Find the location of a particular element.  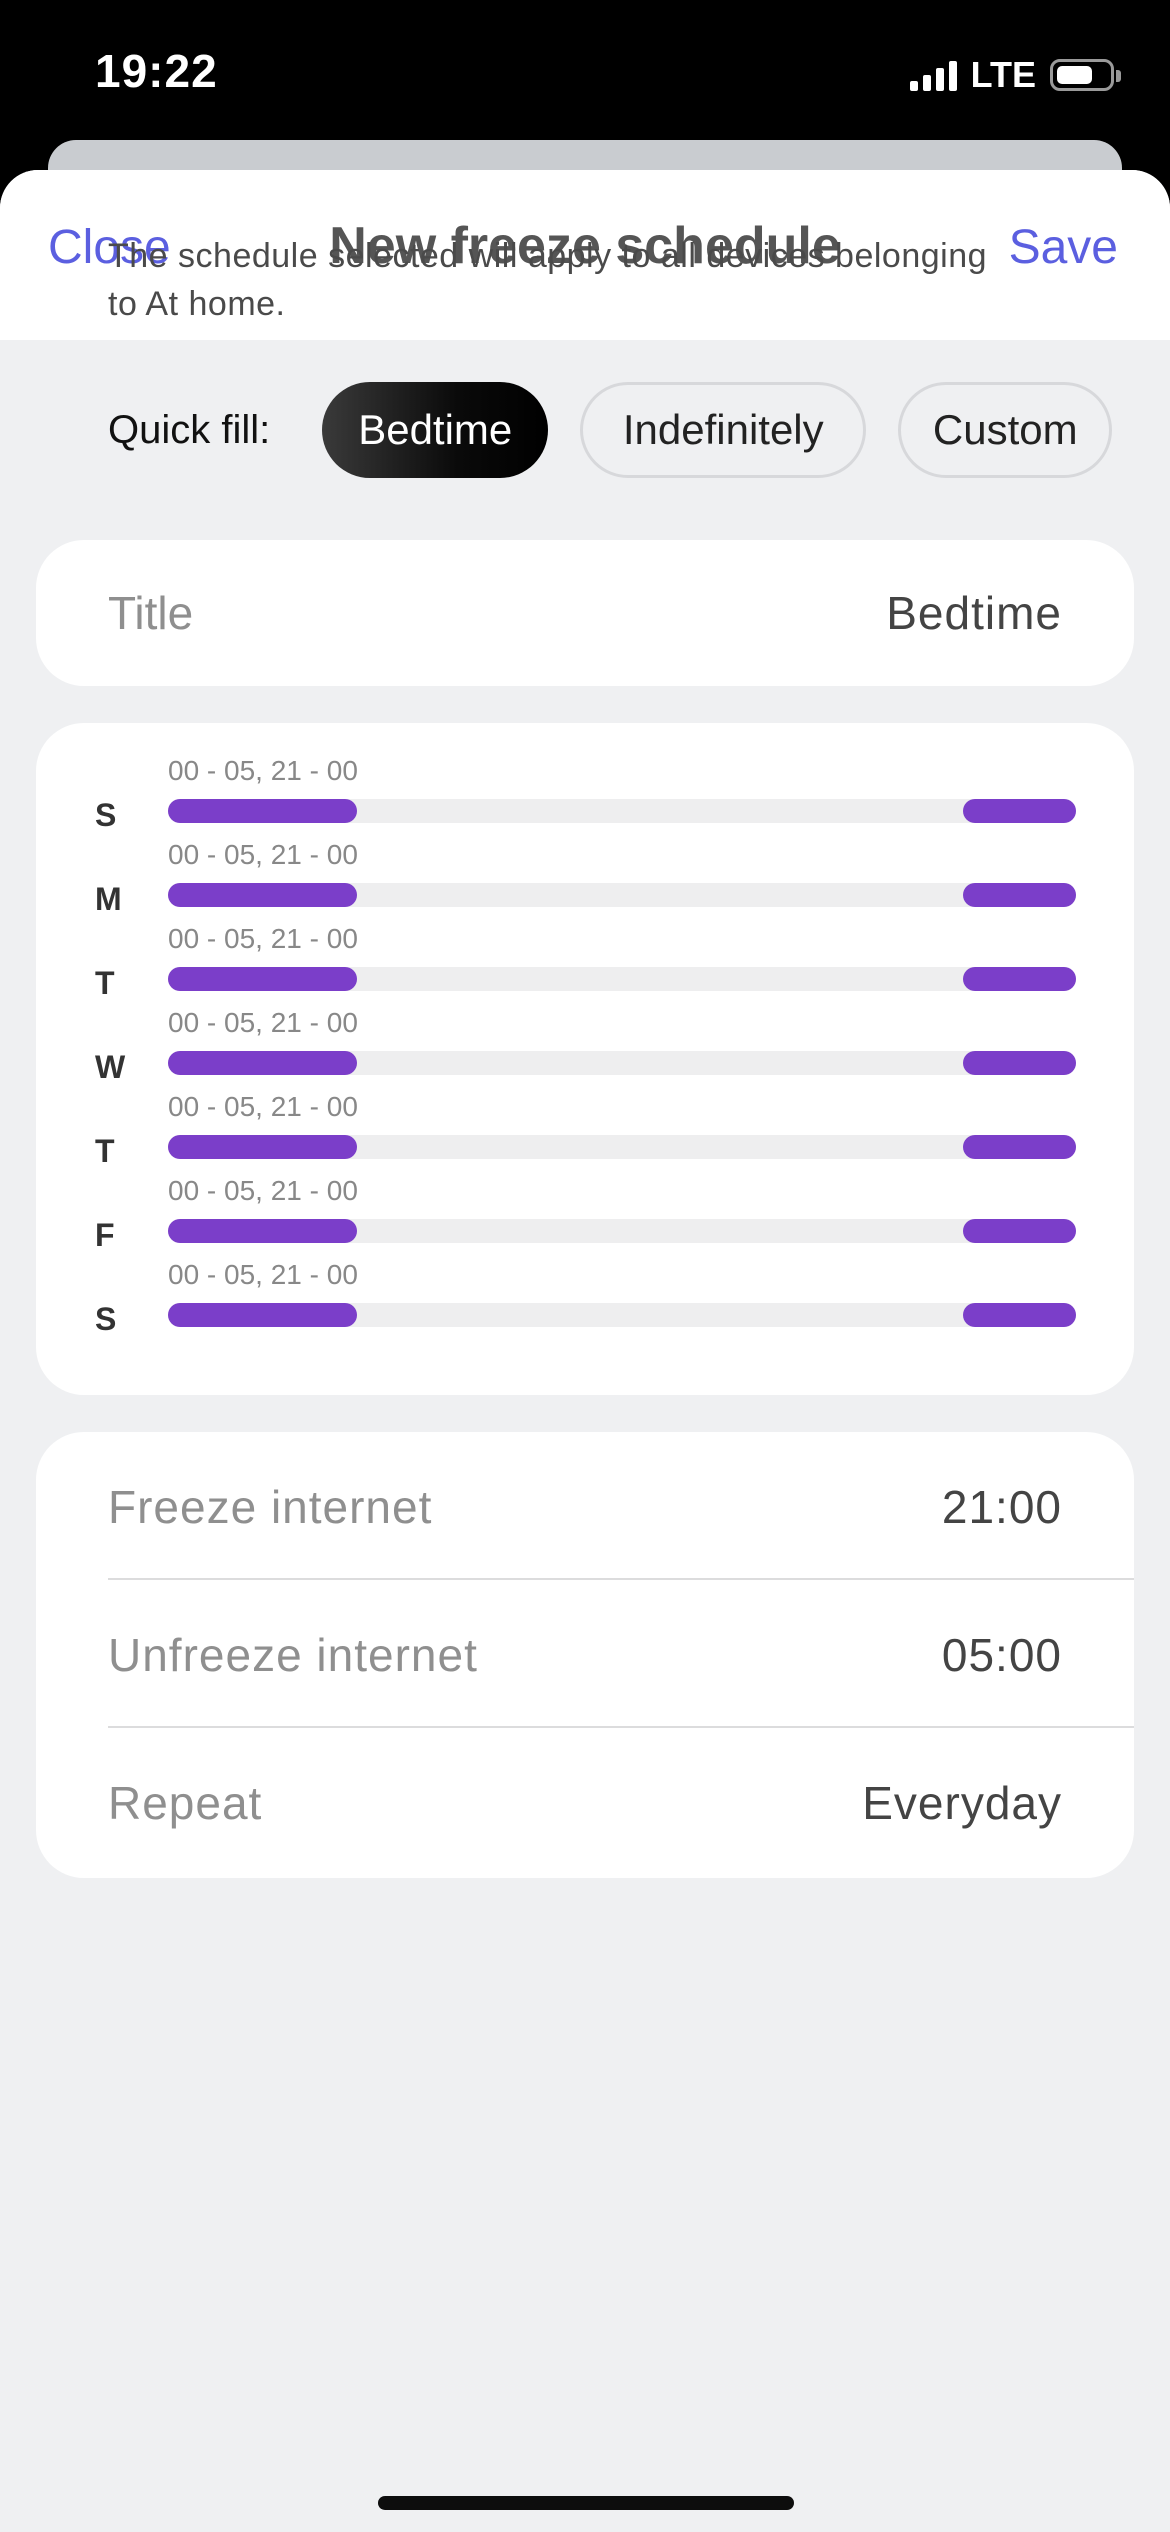

schedule-day-row: 00 - 05, 21 - 00 M is located at coordinates (585, 877).